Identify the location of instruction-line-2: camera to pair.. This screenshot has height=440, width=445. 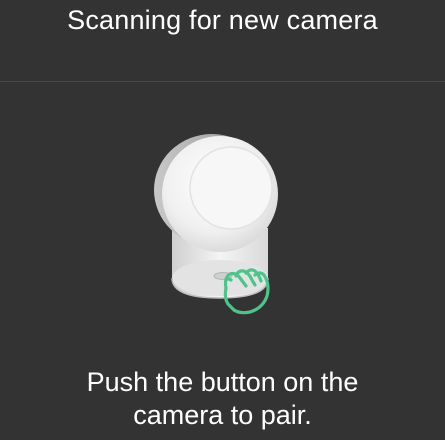
(222, 415).